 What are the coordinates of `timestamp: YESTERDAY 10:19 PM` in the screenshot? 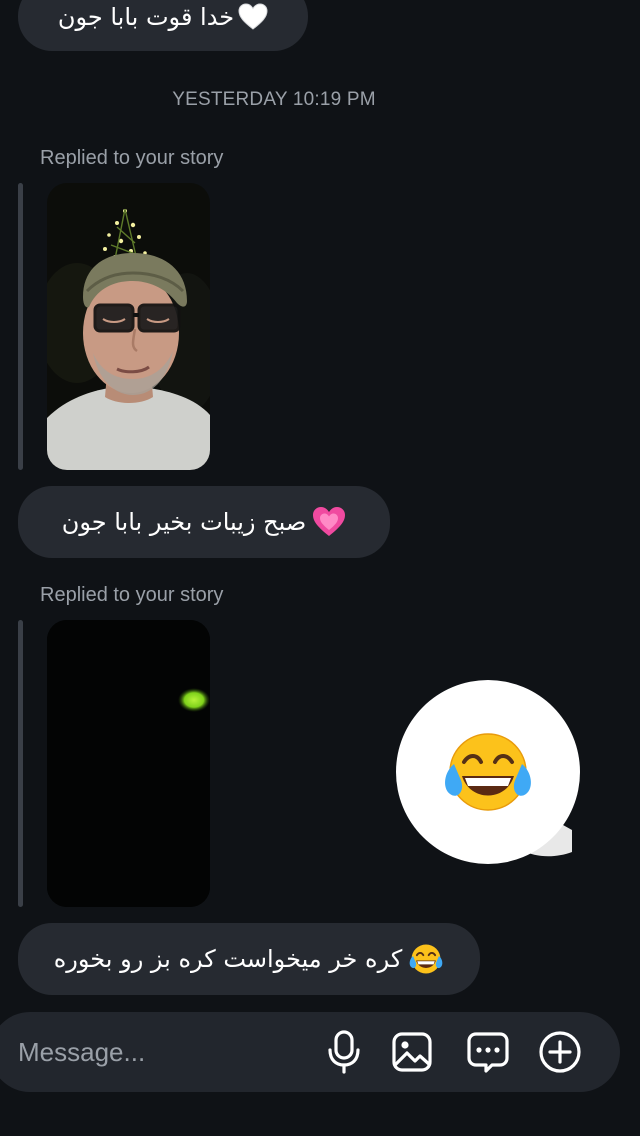 It's located at (274, 99).